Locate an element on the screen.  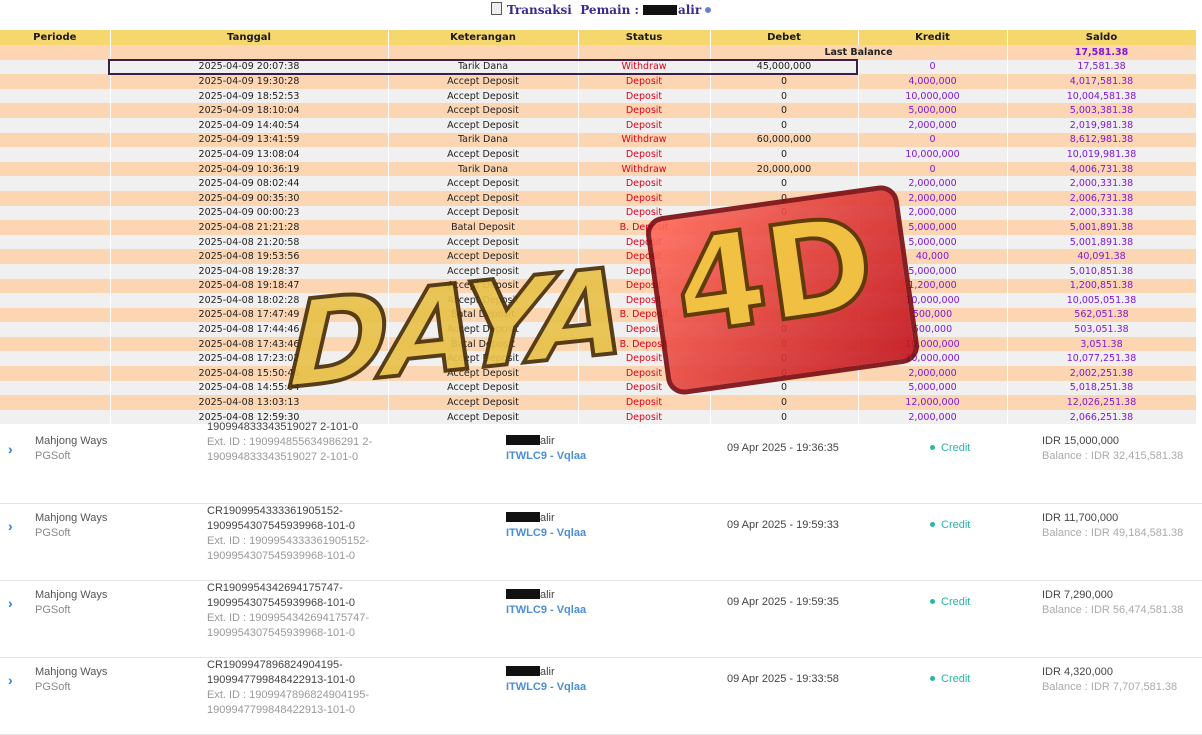
game-name: Mahjong Ways is located at coordinates (71, 672).